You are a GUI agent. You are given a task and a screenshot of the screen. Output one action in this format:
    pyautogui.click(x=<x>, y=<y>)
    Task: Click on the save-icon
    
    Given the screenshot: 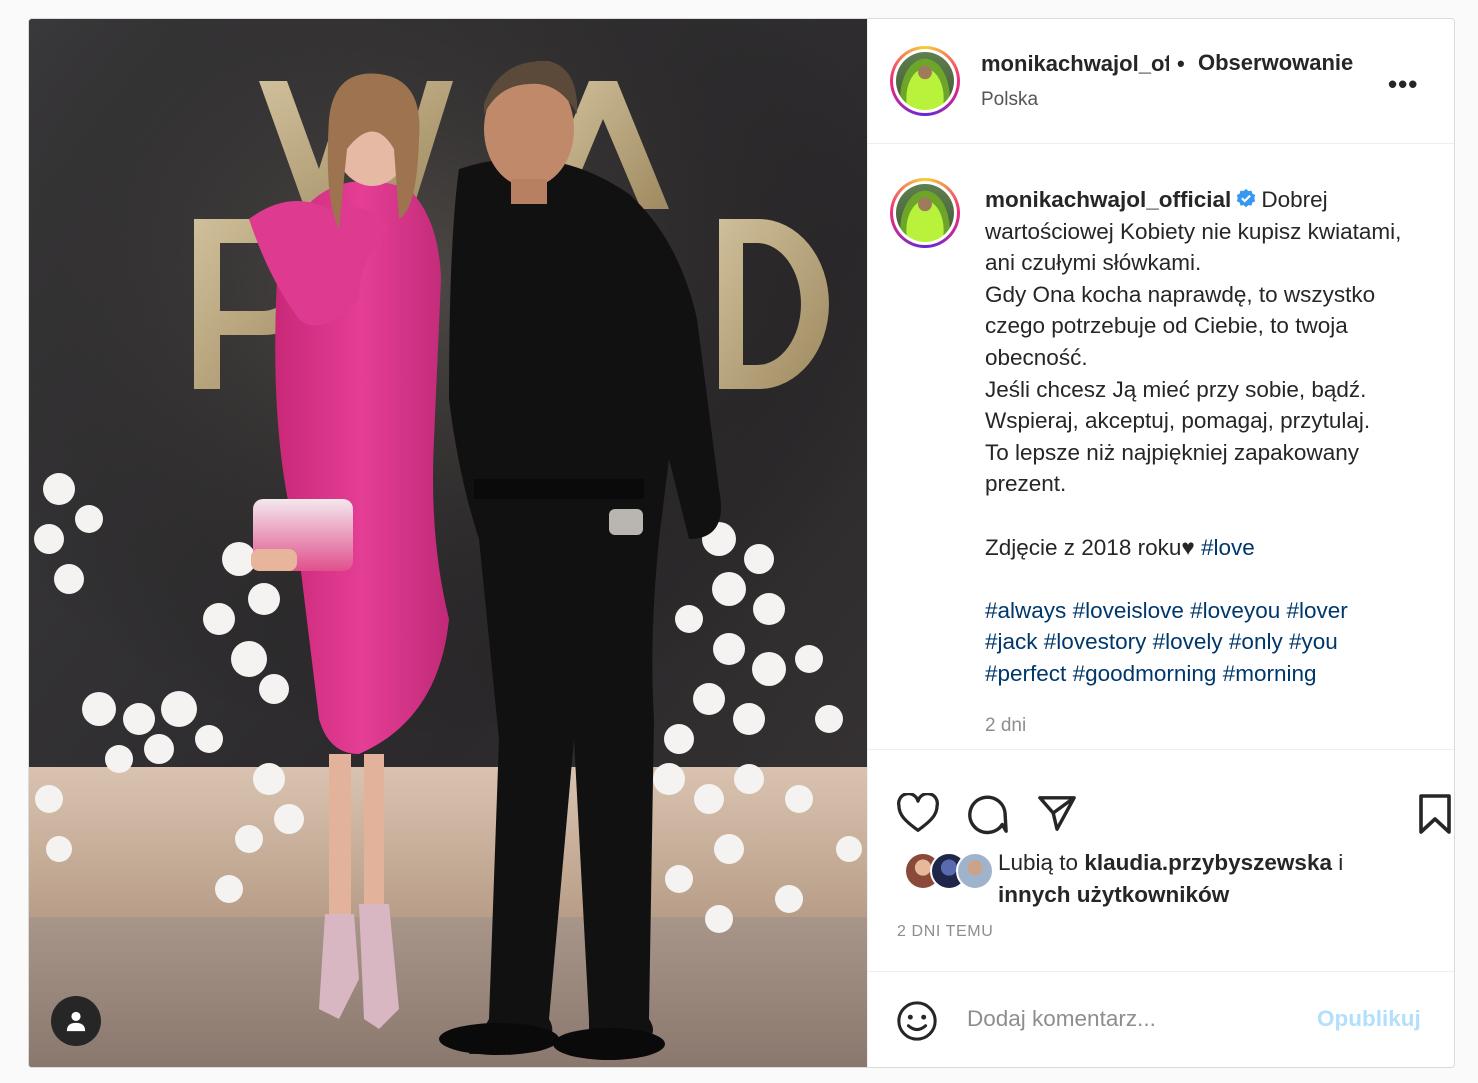 What is the action you would take?
    pyautogui.click(x=1435, y=814)
    